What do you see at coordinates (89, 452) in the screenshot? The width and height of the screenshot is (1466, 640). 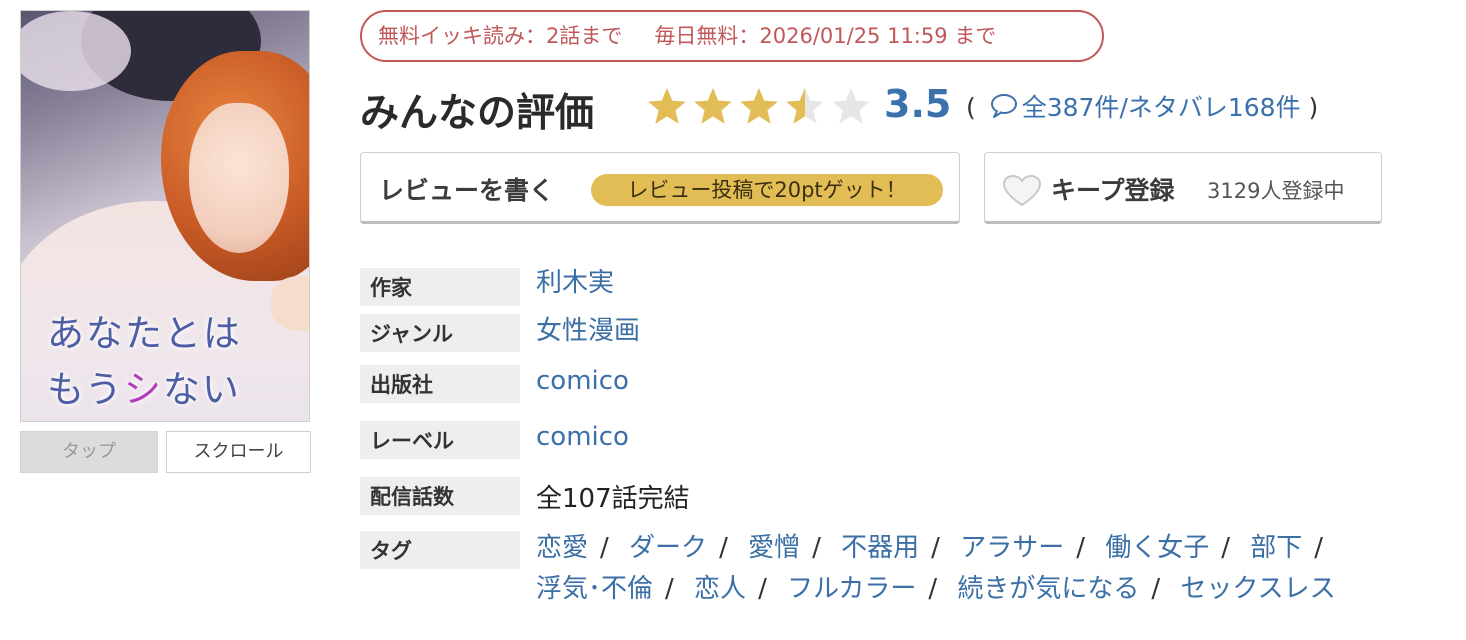 I see `tap-mode-button: タップ` at bounding box center [89, 452].